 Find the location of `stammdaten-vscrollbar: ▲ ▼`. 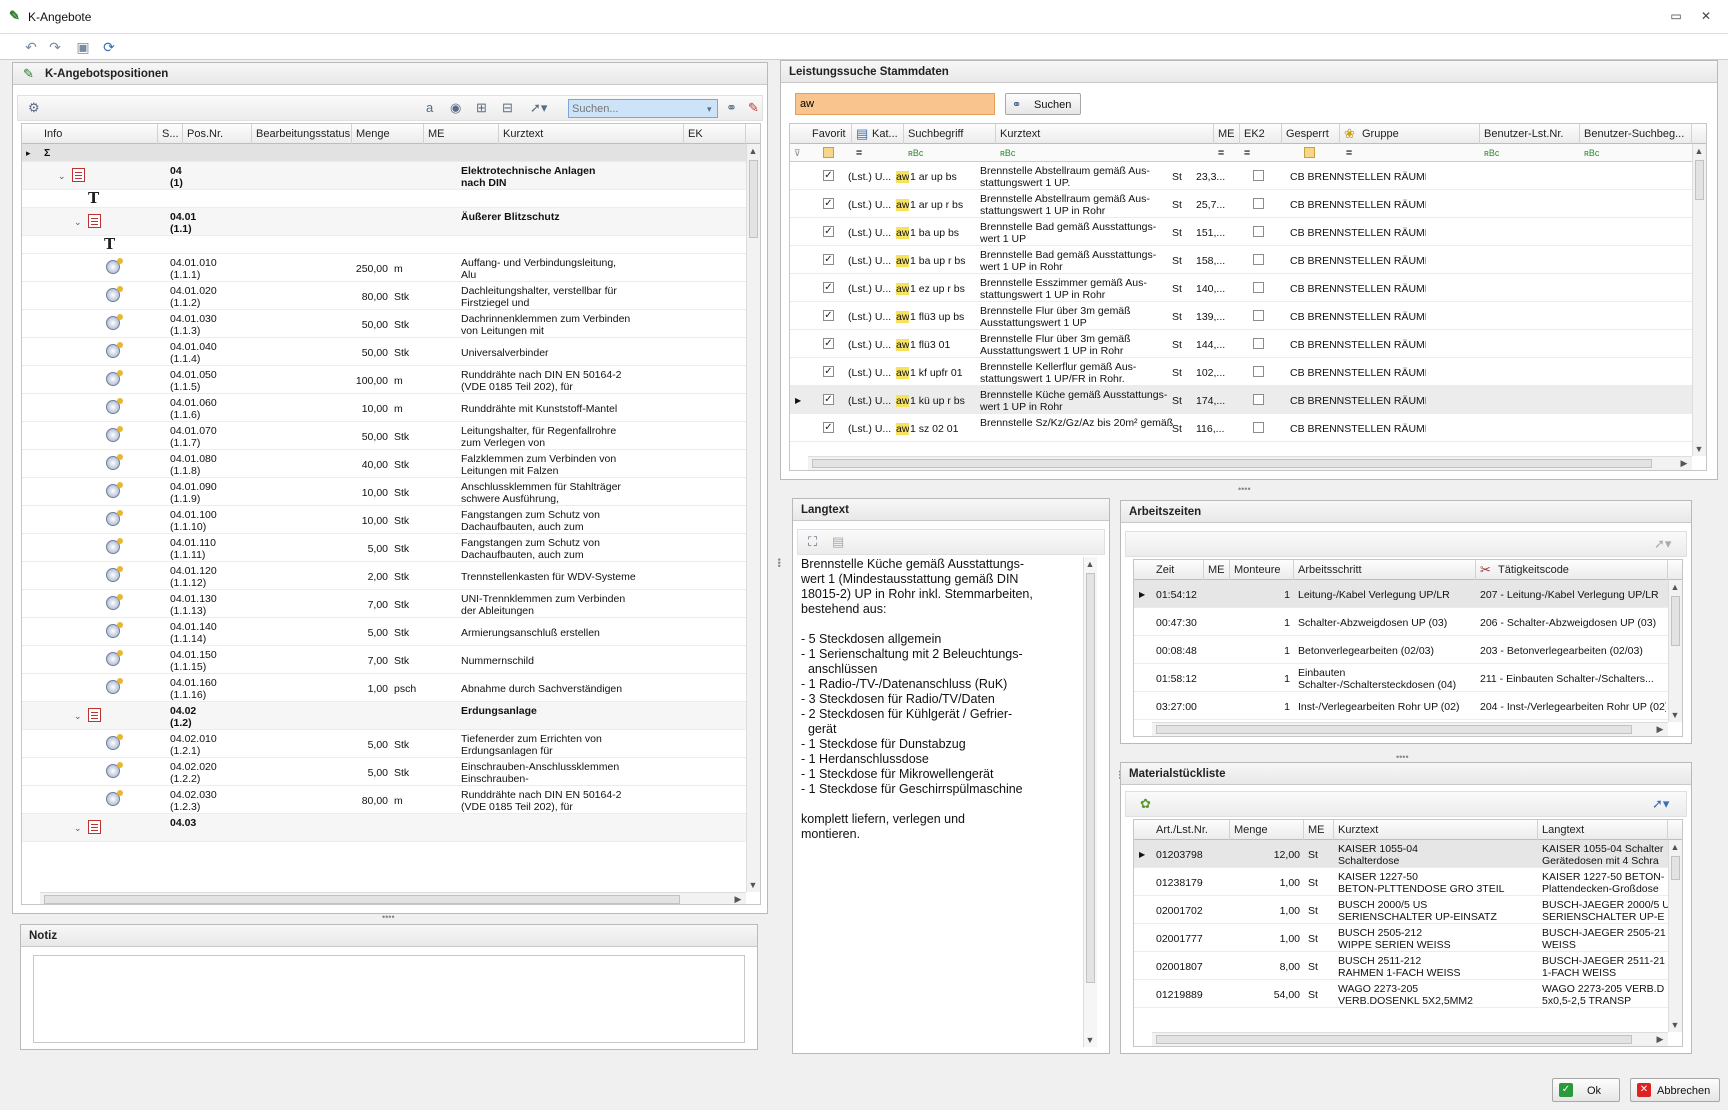

stammdaten-vscrollbar: ▲ ▼ is located at coordinates (1699, 300).